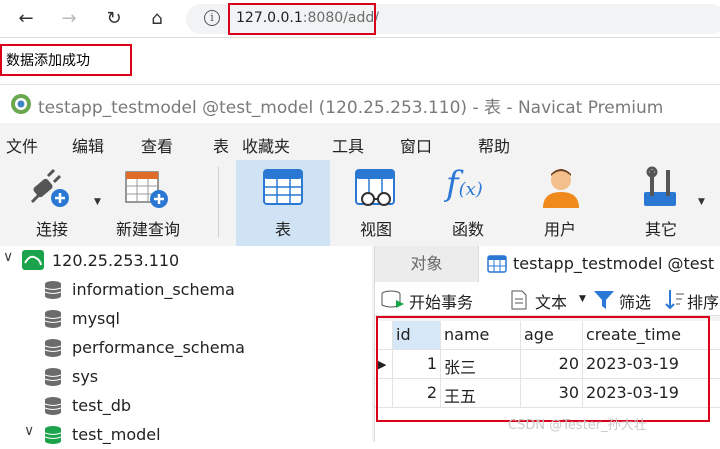 Image resolution: width=720 pixels, height=449 pixels. Describe the element at coordinates (519, 300) in the screenshot. I see `text-doc-icon` at that location.